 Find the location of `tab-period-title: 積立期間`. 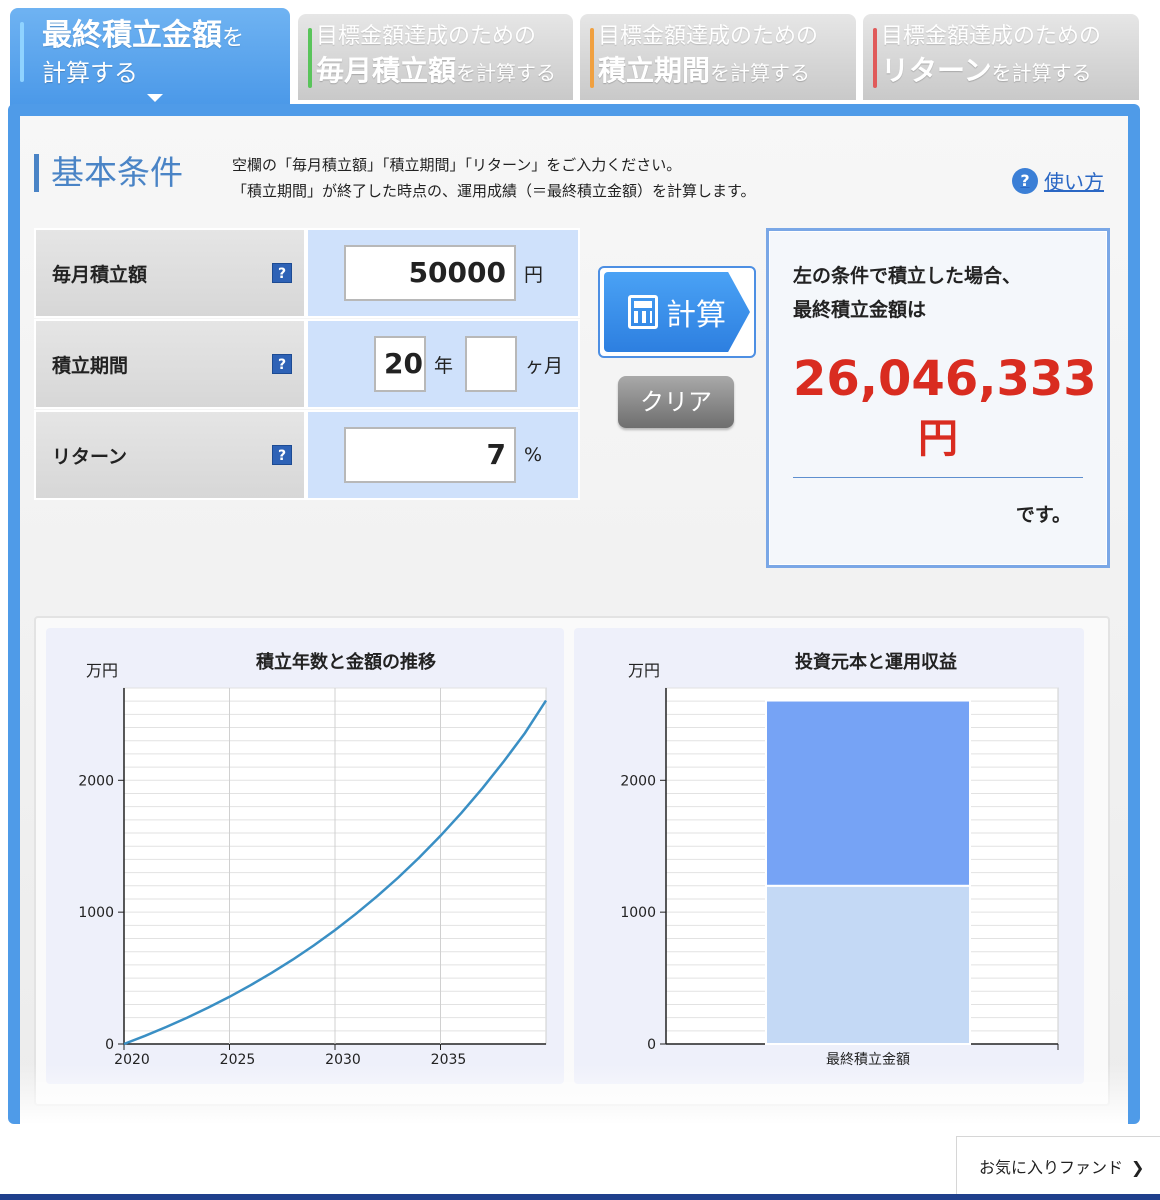

tab-period-title: 積立期間 is located at coordinates (654, 70).